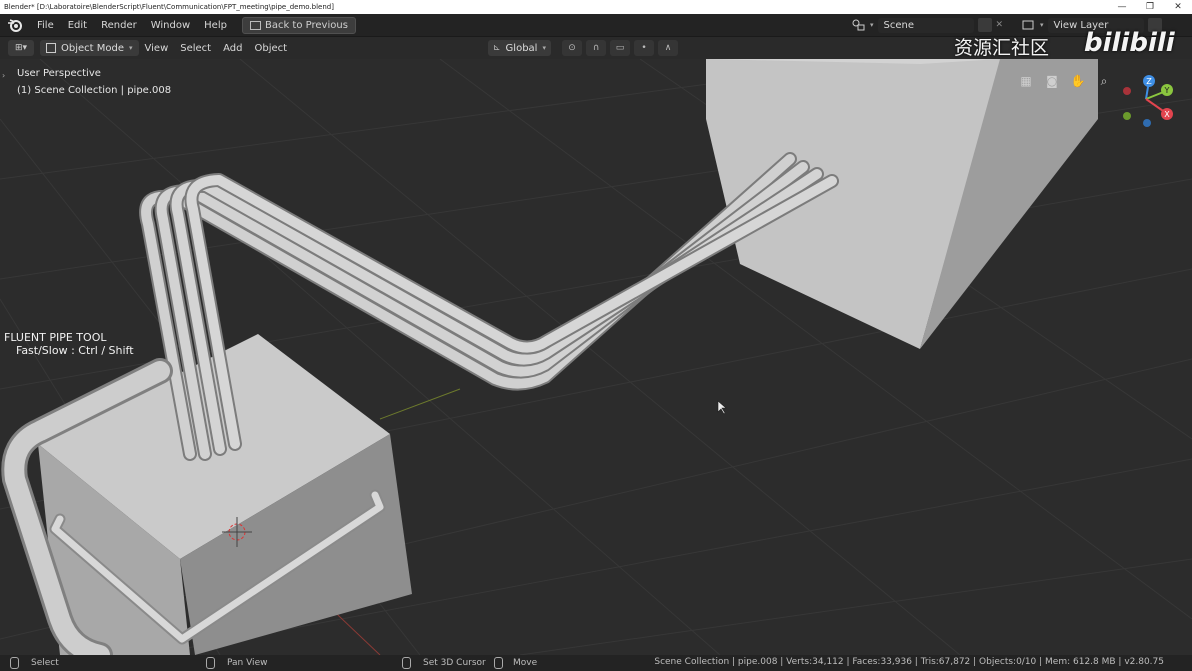 This screenshot has width=1192, height=671. Describe the element at coordinates (1167, 90) in the screenshot. I see `gizmo-y-label: Y` at that location.